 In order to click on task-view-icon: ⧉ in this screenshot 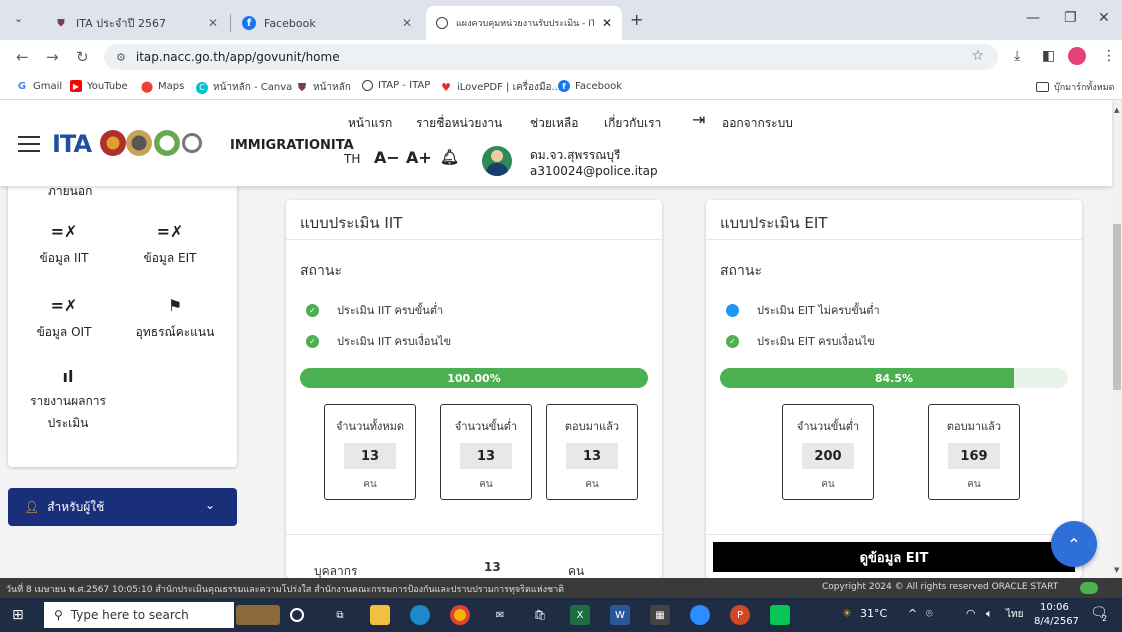, I will do `click(340, 615)`.